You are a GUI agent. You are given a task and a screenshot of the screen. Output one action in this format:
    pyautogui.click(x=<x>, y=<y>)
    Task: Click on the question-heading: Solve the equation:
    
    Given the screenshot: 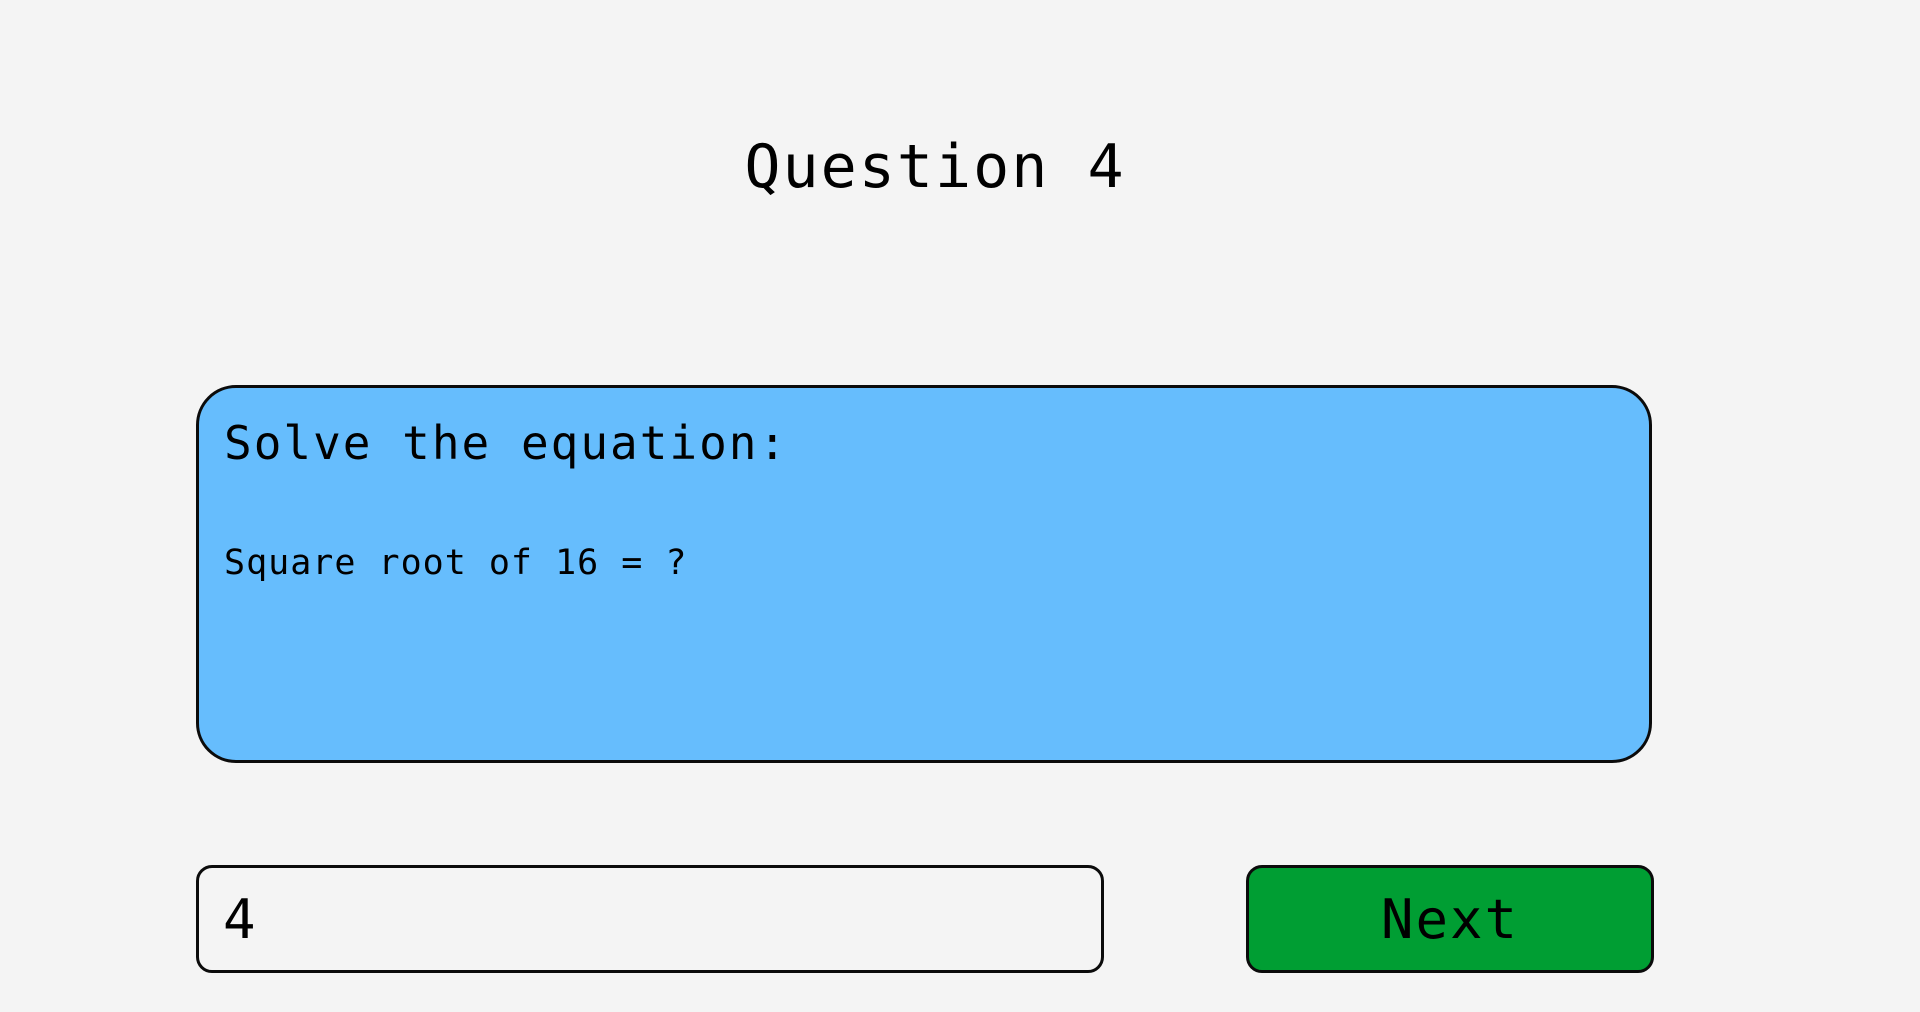 What is the action you would take?
    pyautogui.click(x=506, y=443)
    